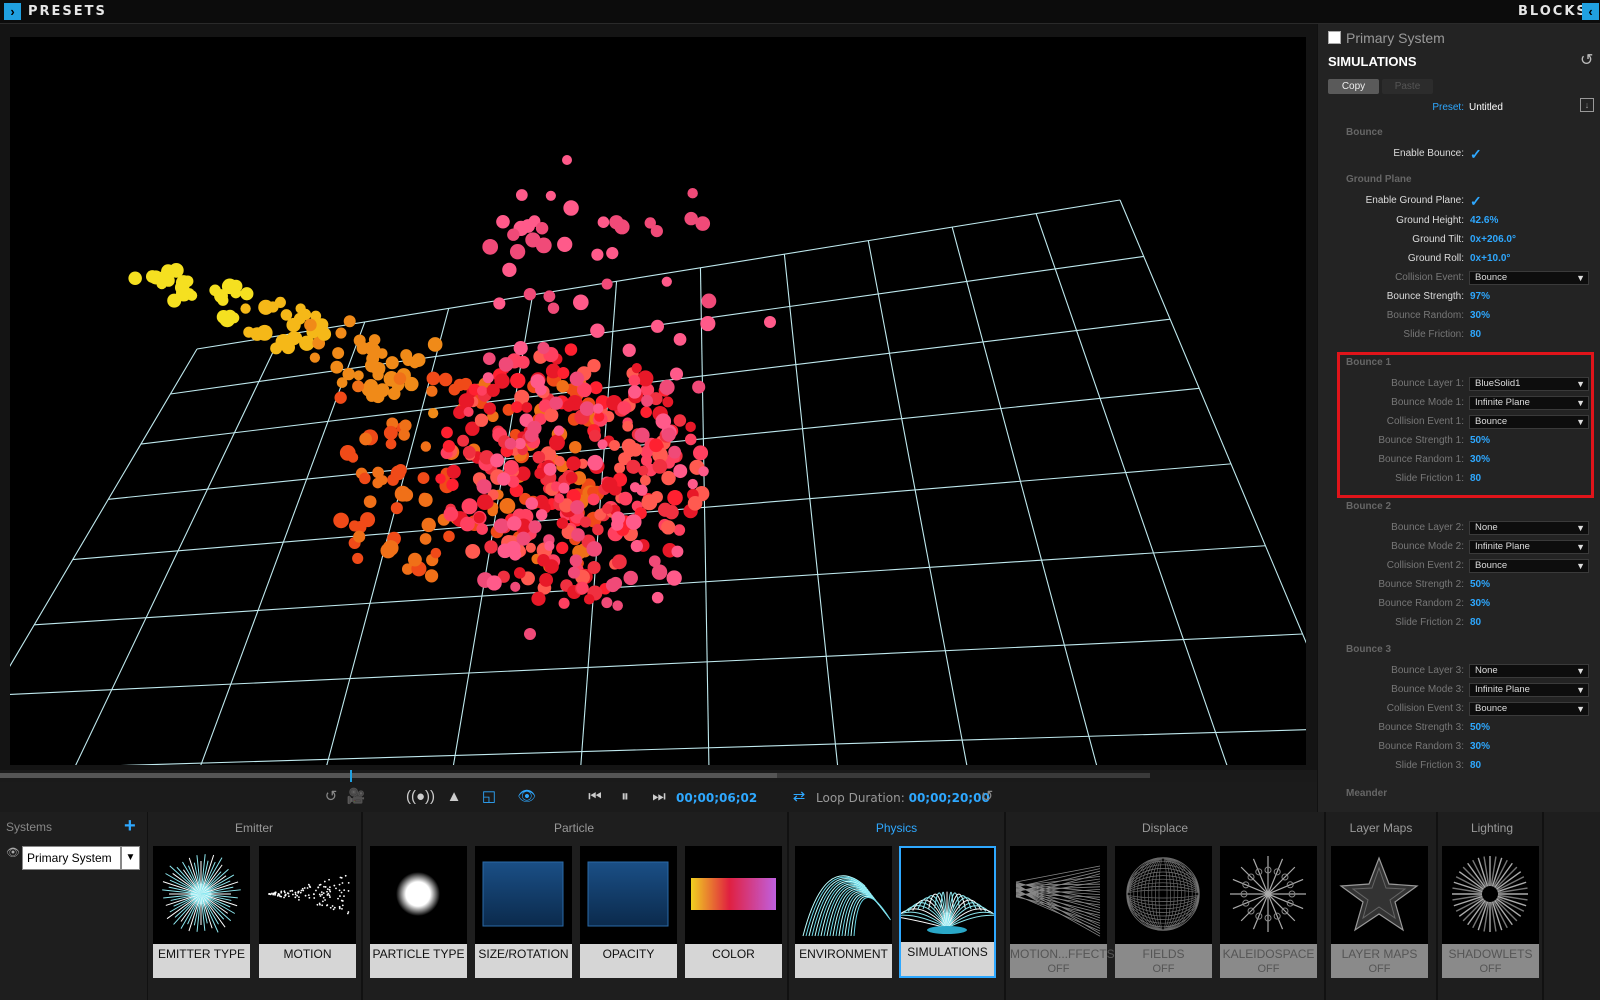 This screenshot has width=1600, height=1000. What do you see at coordinates (1529, 709) in the screenshot?
I see `collision-event-3-dropdown: Bounce ▼` at bounding box center [1529, 709].